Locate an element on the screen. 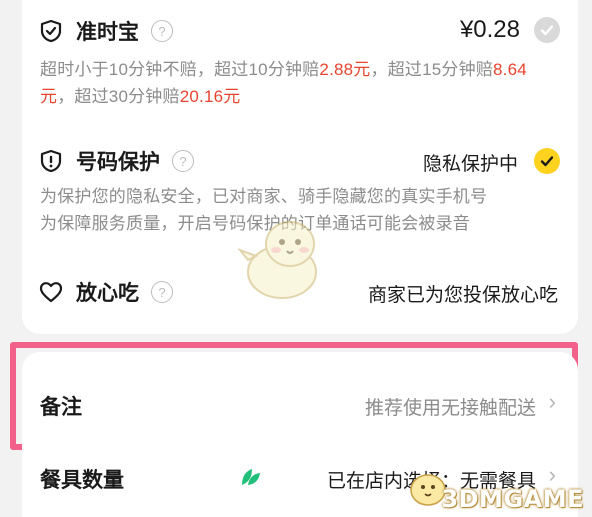 This screenshot has height=517, width=592. shield-check-icon is located at coordinates (51, 31).